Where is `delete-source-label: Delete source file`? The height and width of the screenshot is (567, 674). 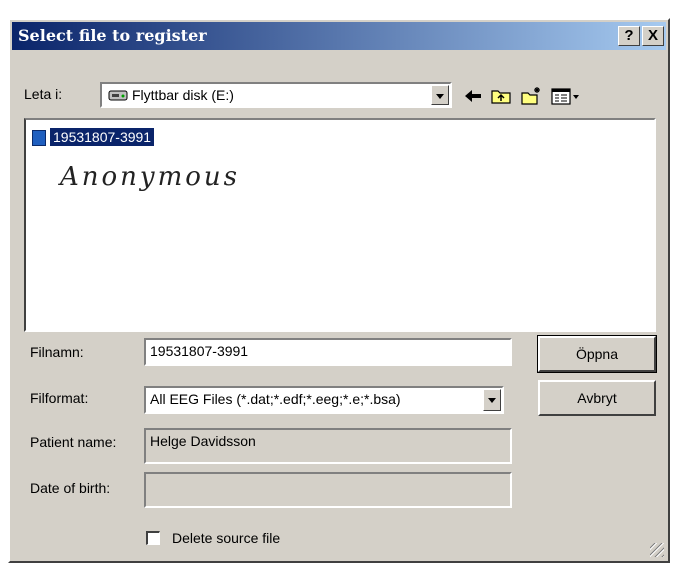 delete-source-label: Delete source file is located at coordinates (226, 538).